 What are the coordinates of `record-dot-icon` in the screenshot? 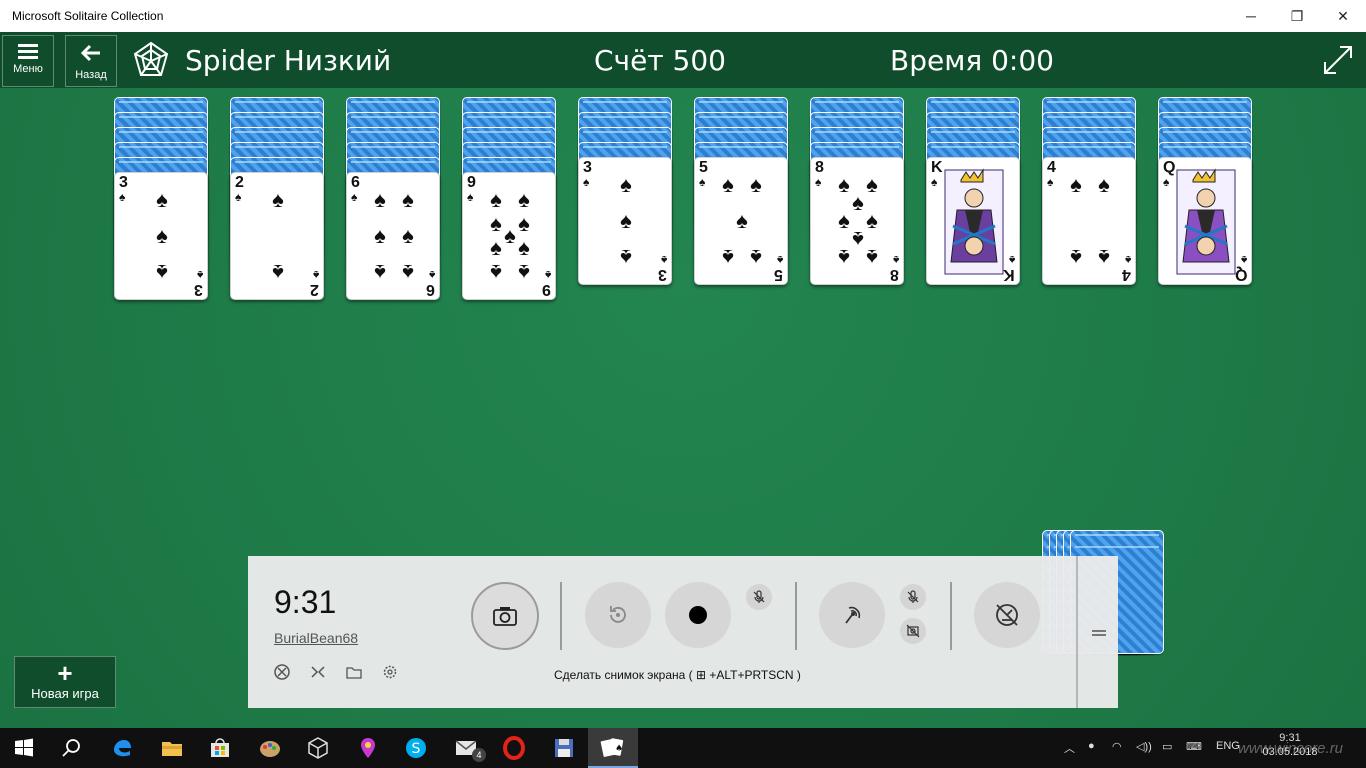 It's located at (698, 615).